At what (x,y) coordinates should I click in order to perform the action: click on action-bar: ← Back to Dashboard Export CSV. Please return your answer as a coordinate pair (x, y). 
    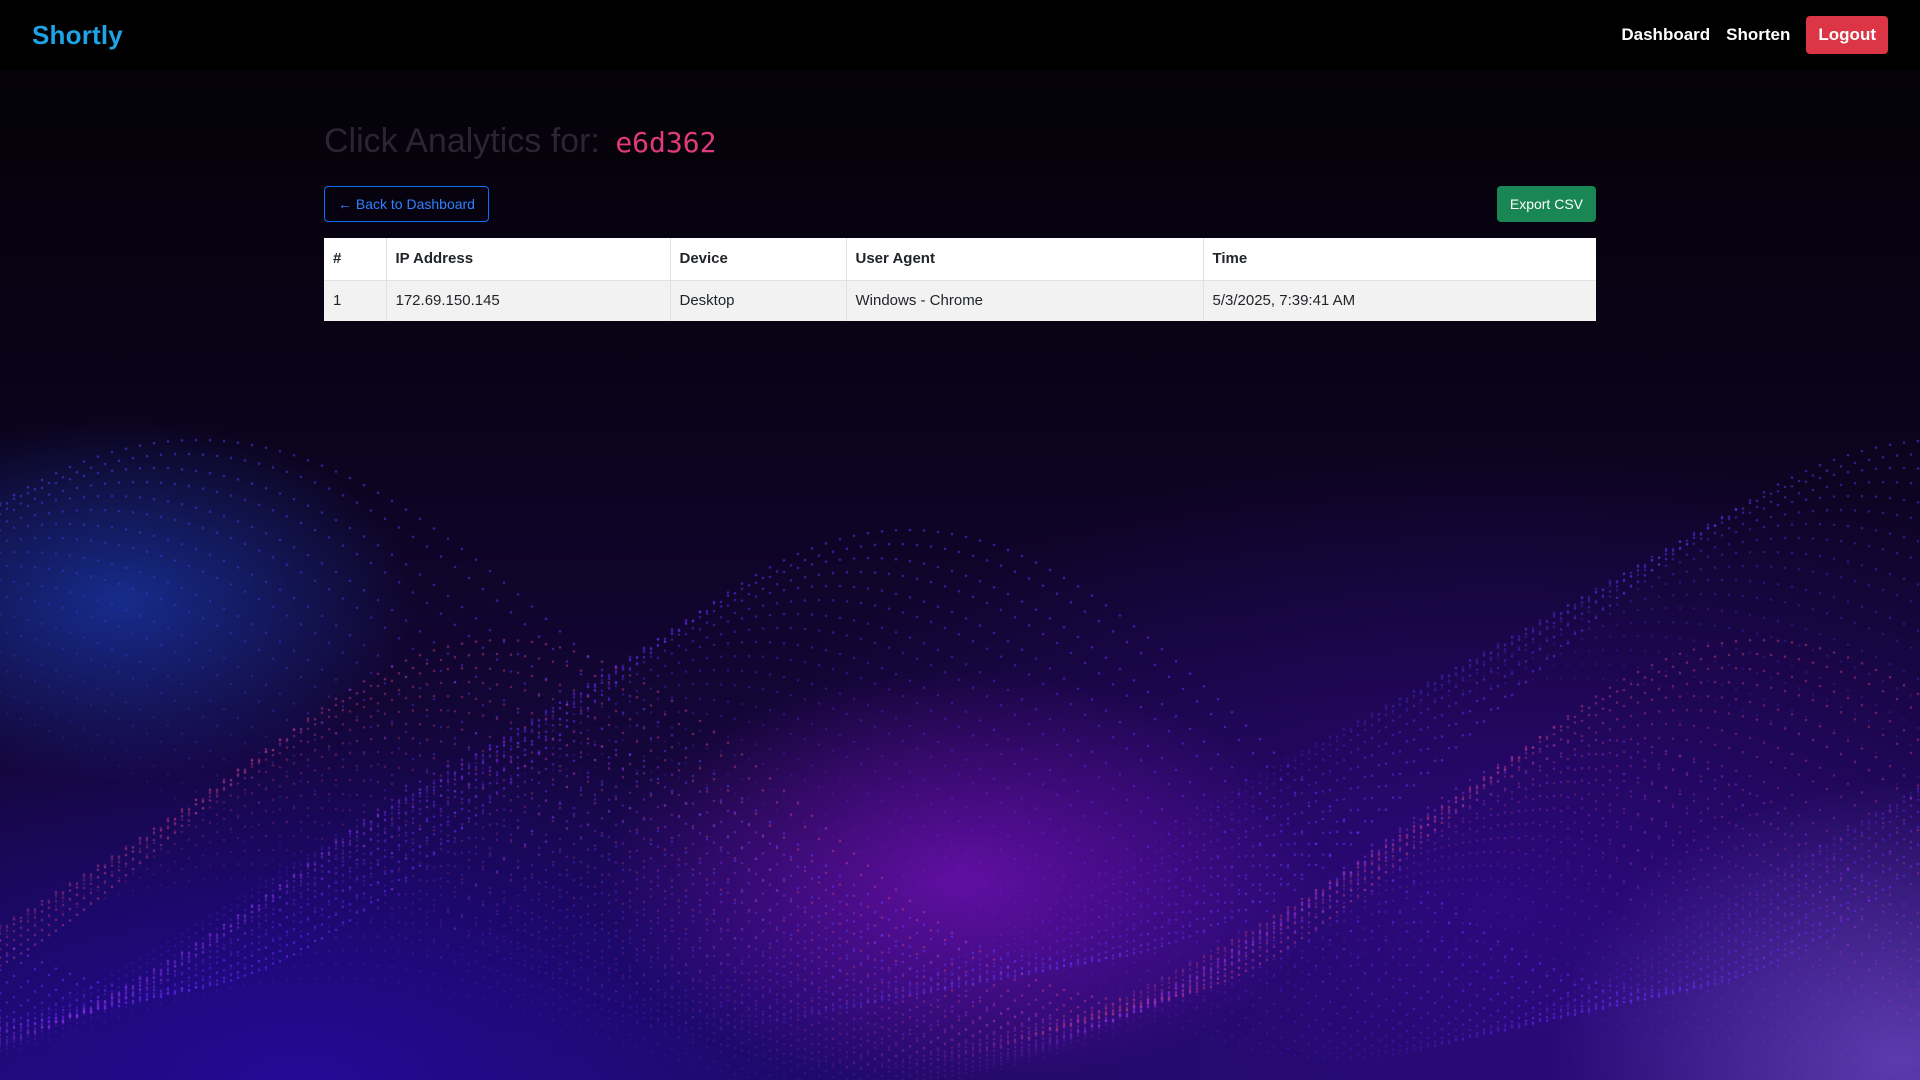
    Looking at the image, I should click on (960, 204).